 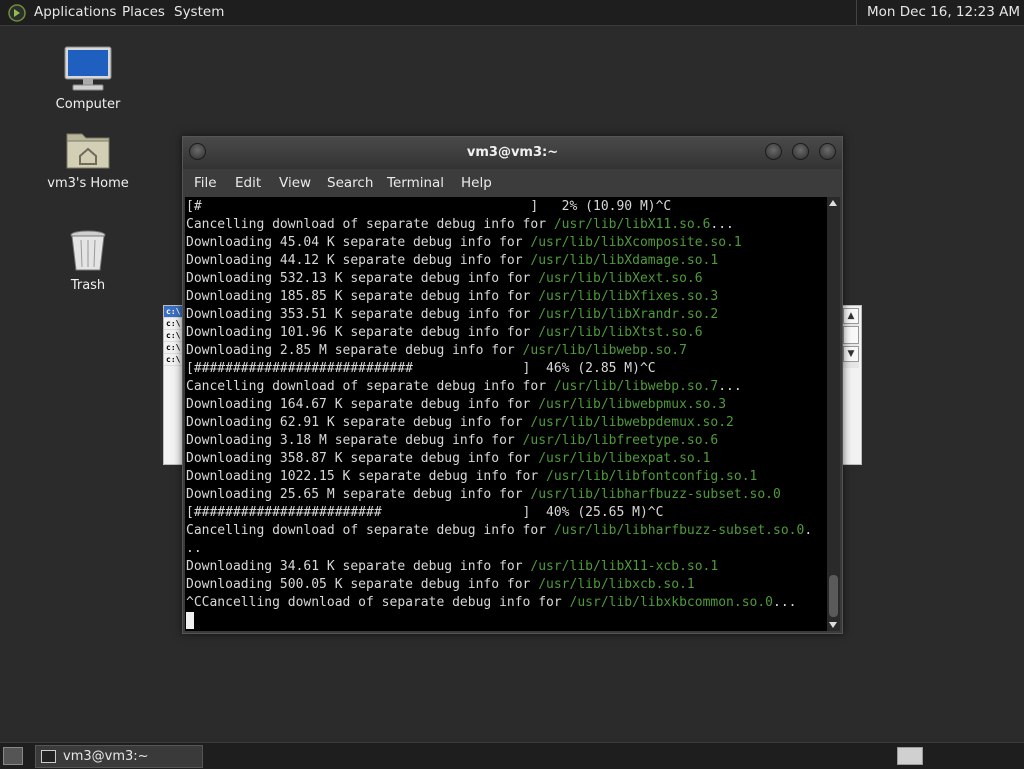 I want to click on window-titlebar: vm3@vm3:~, so click(x=512, y=153).